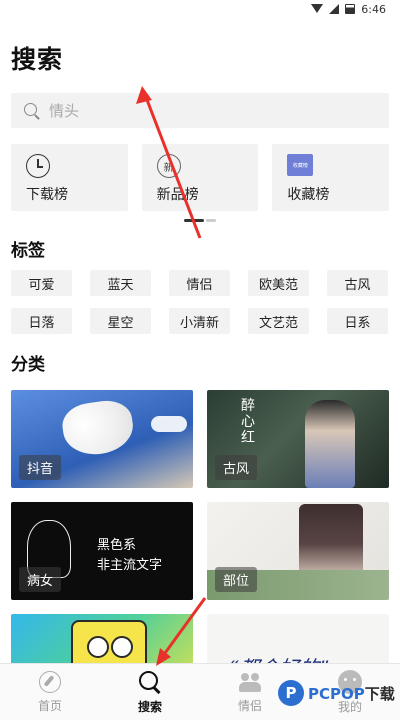  I want to click on tag-chip: 小清新, so click(199, 321).